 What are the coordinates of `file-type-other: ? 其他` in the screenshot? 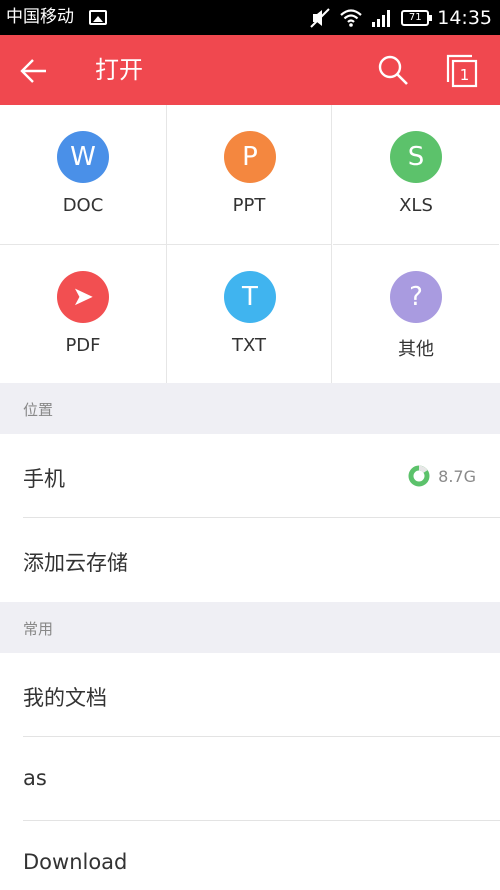 It's located at (416, 313).